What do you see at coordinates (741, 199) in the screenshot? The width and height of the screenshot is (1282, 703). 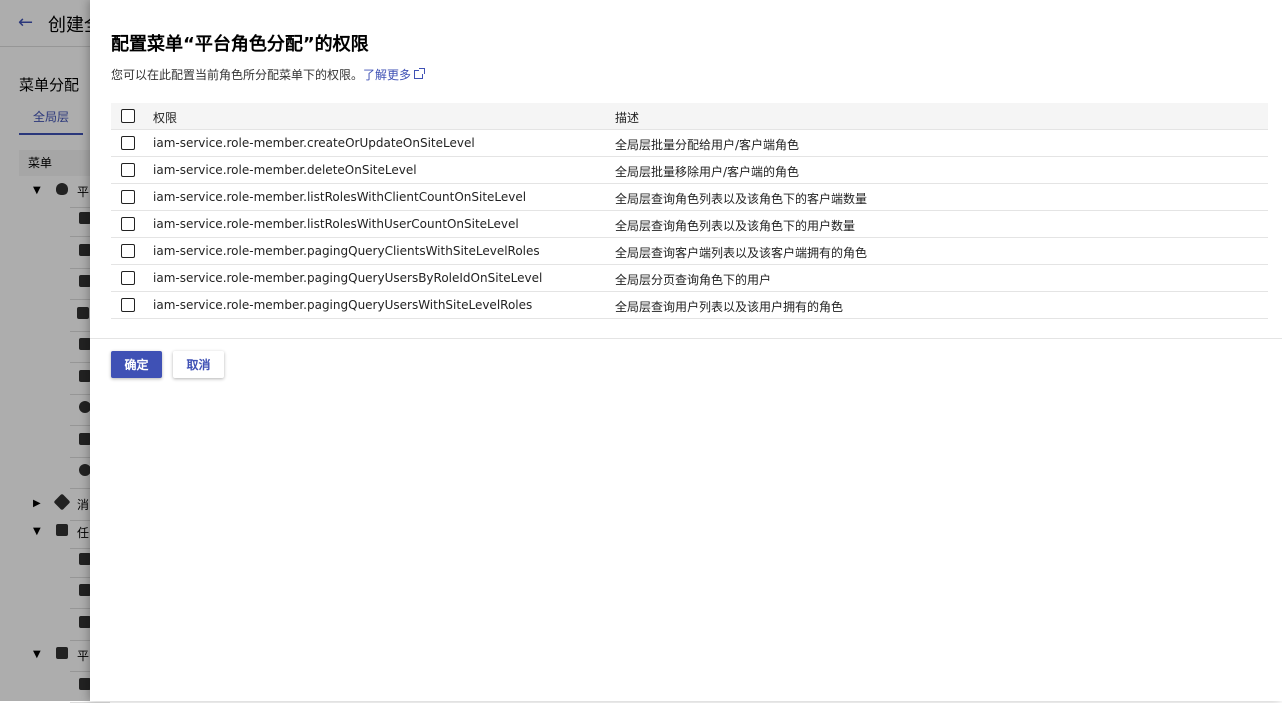 I see `permission-description: 全局层查询角色列表以及该角色下的客户端数量` at bounding box center [741, 199].